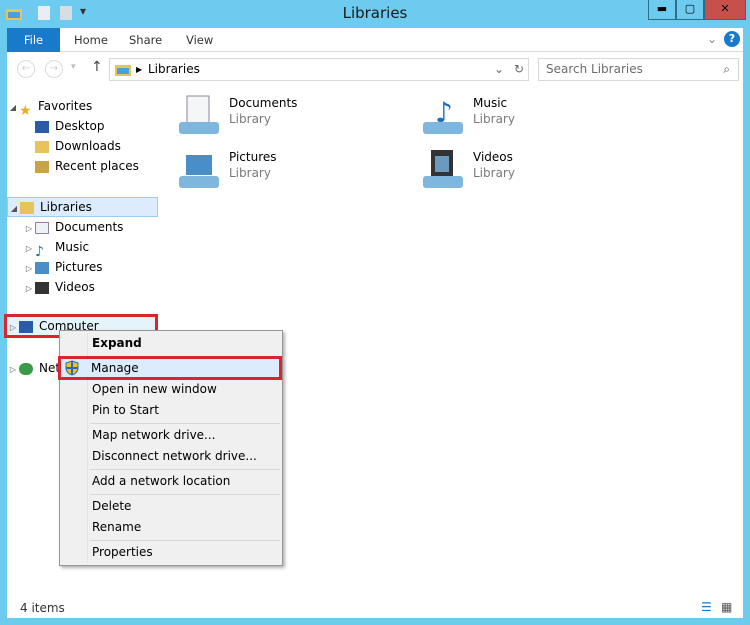  Describe the element at coordinates (72, 247) in the screenshot. I see `nav-label: Music` at that location.